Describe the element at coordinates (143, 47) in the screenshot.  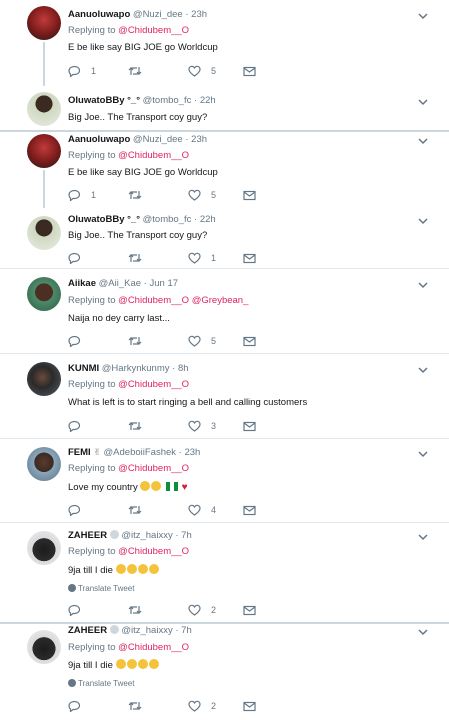
I see `tweet-text: E be like say BIG JOE go Worldcup` at that location.